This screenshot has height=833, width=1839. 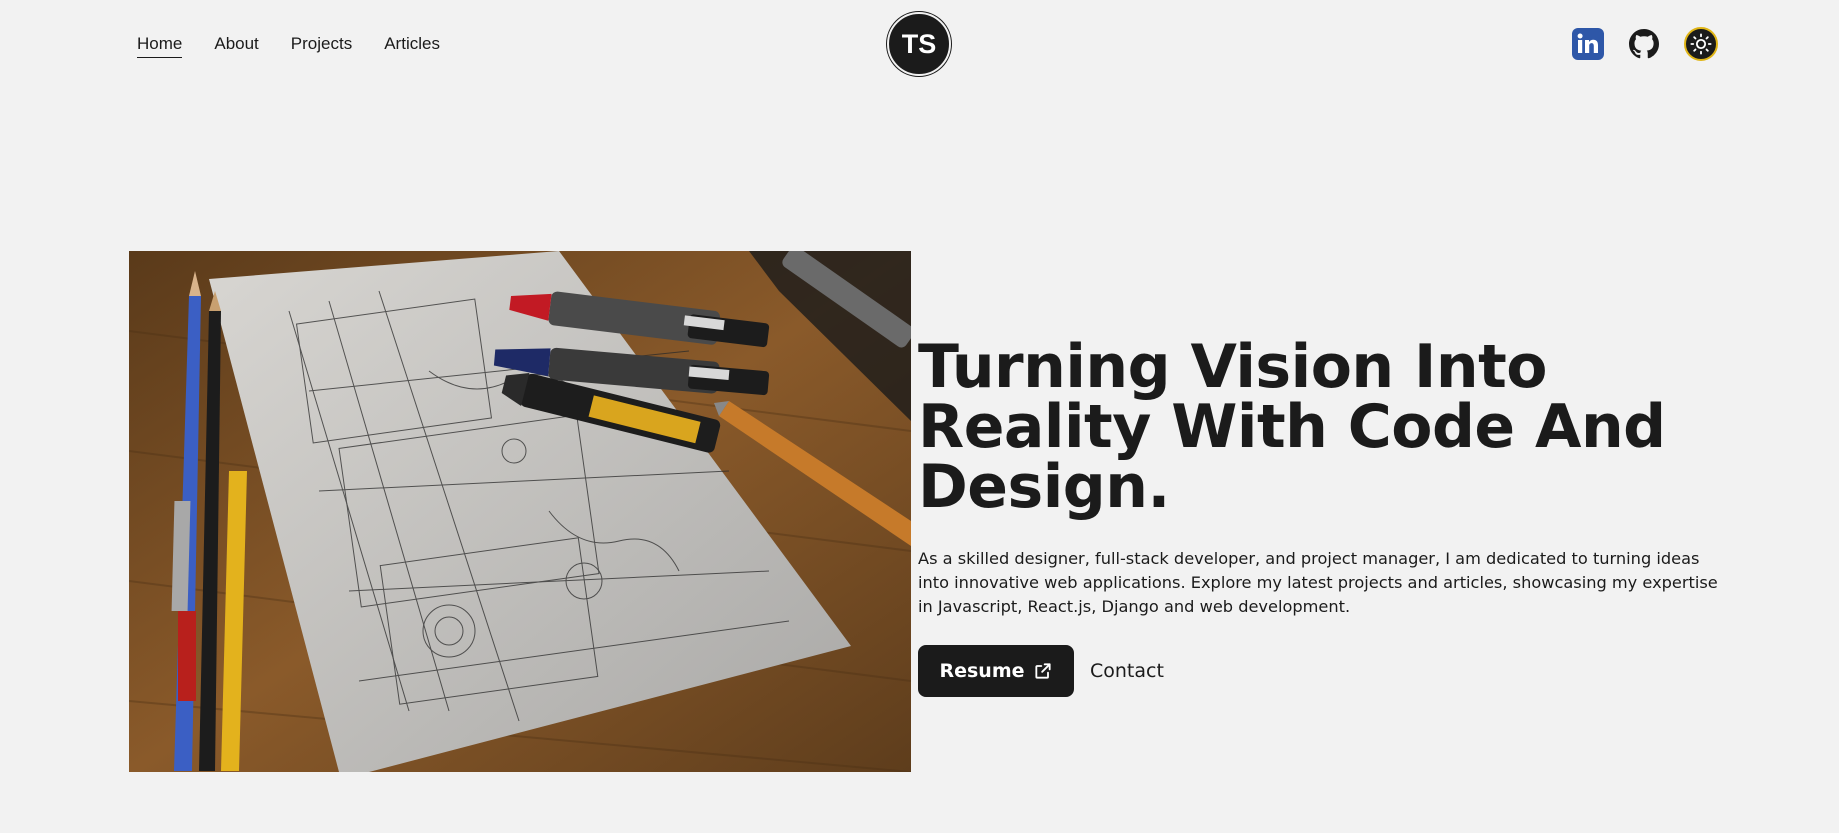 I want to click on headline-line: Reality With Code And, so click(x=1292, y=427).